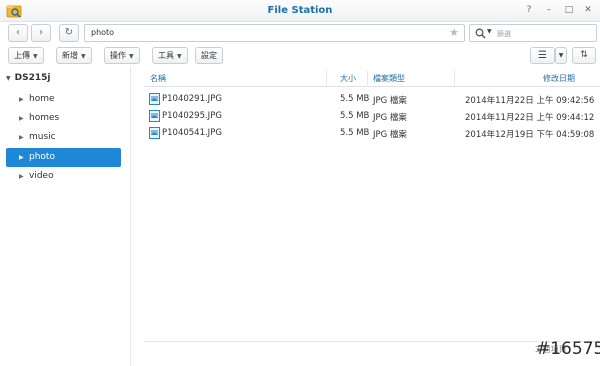 The height and width of the screenshot is (366, 600). I want to click on forward-button: ›, so click(41, 33).